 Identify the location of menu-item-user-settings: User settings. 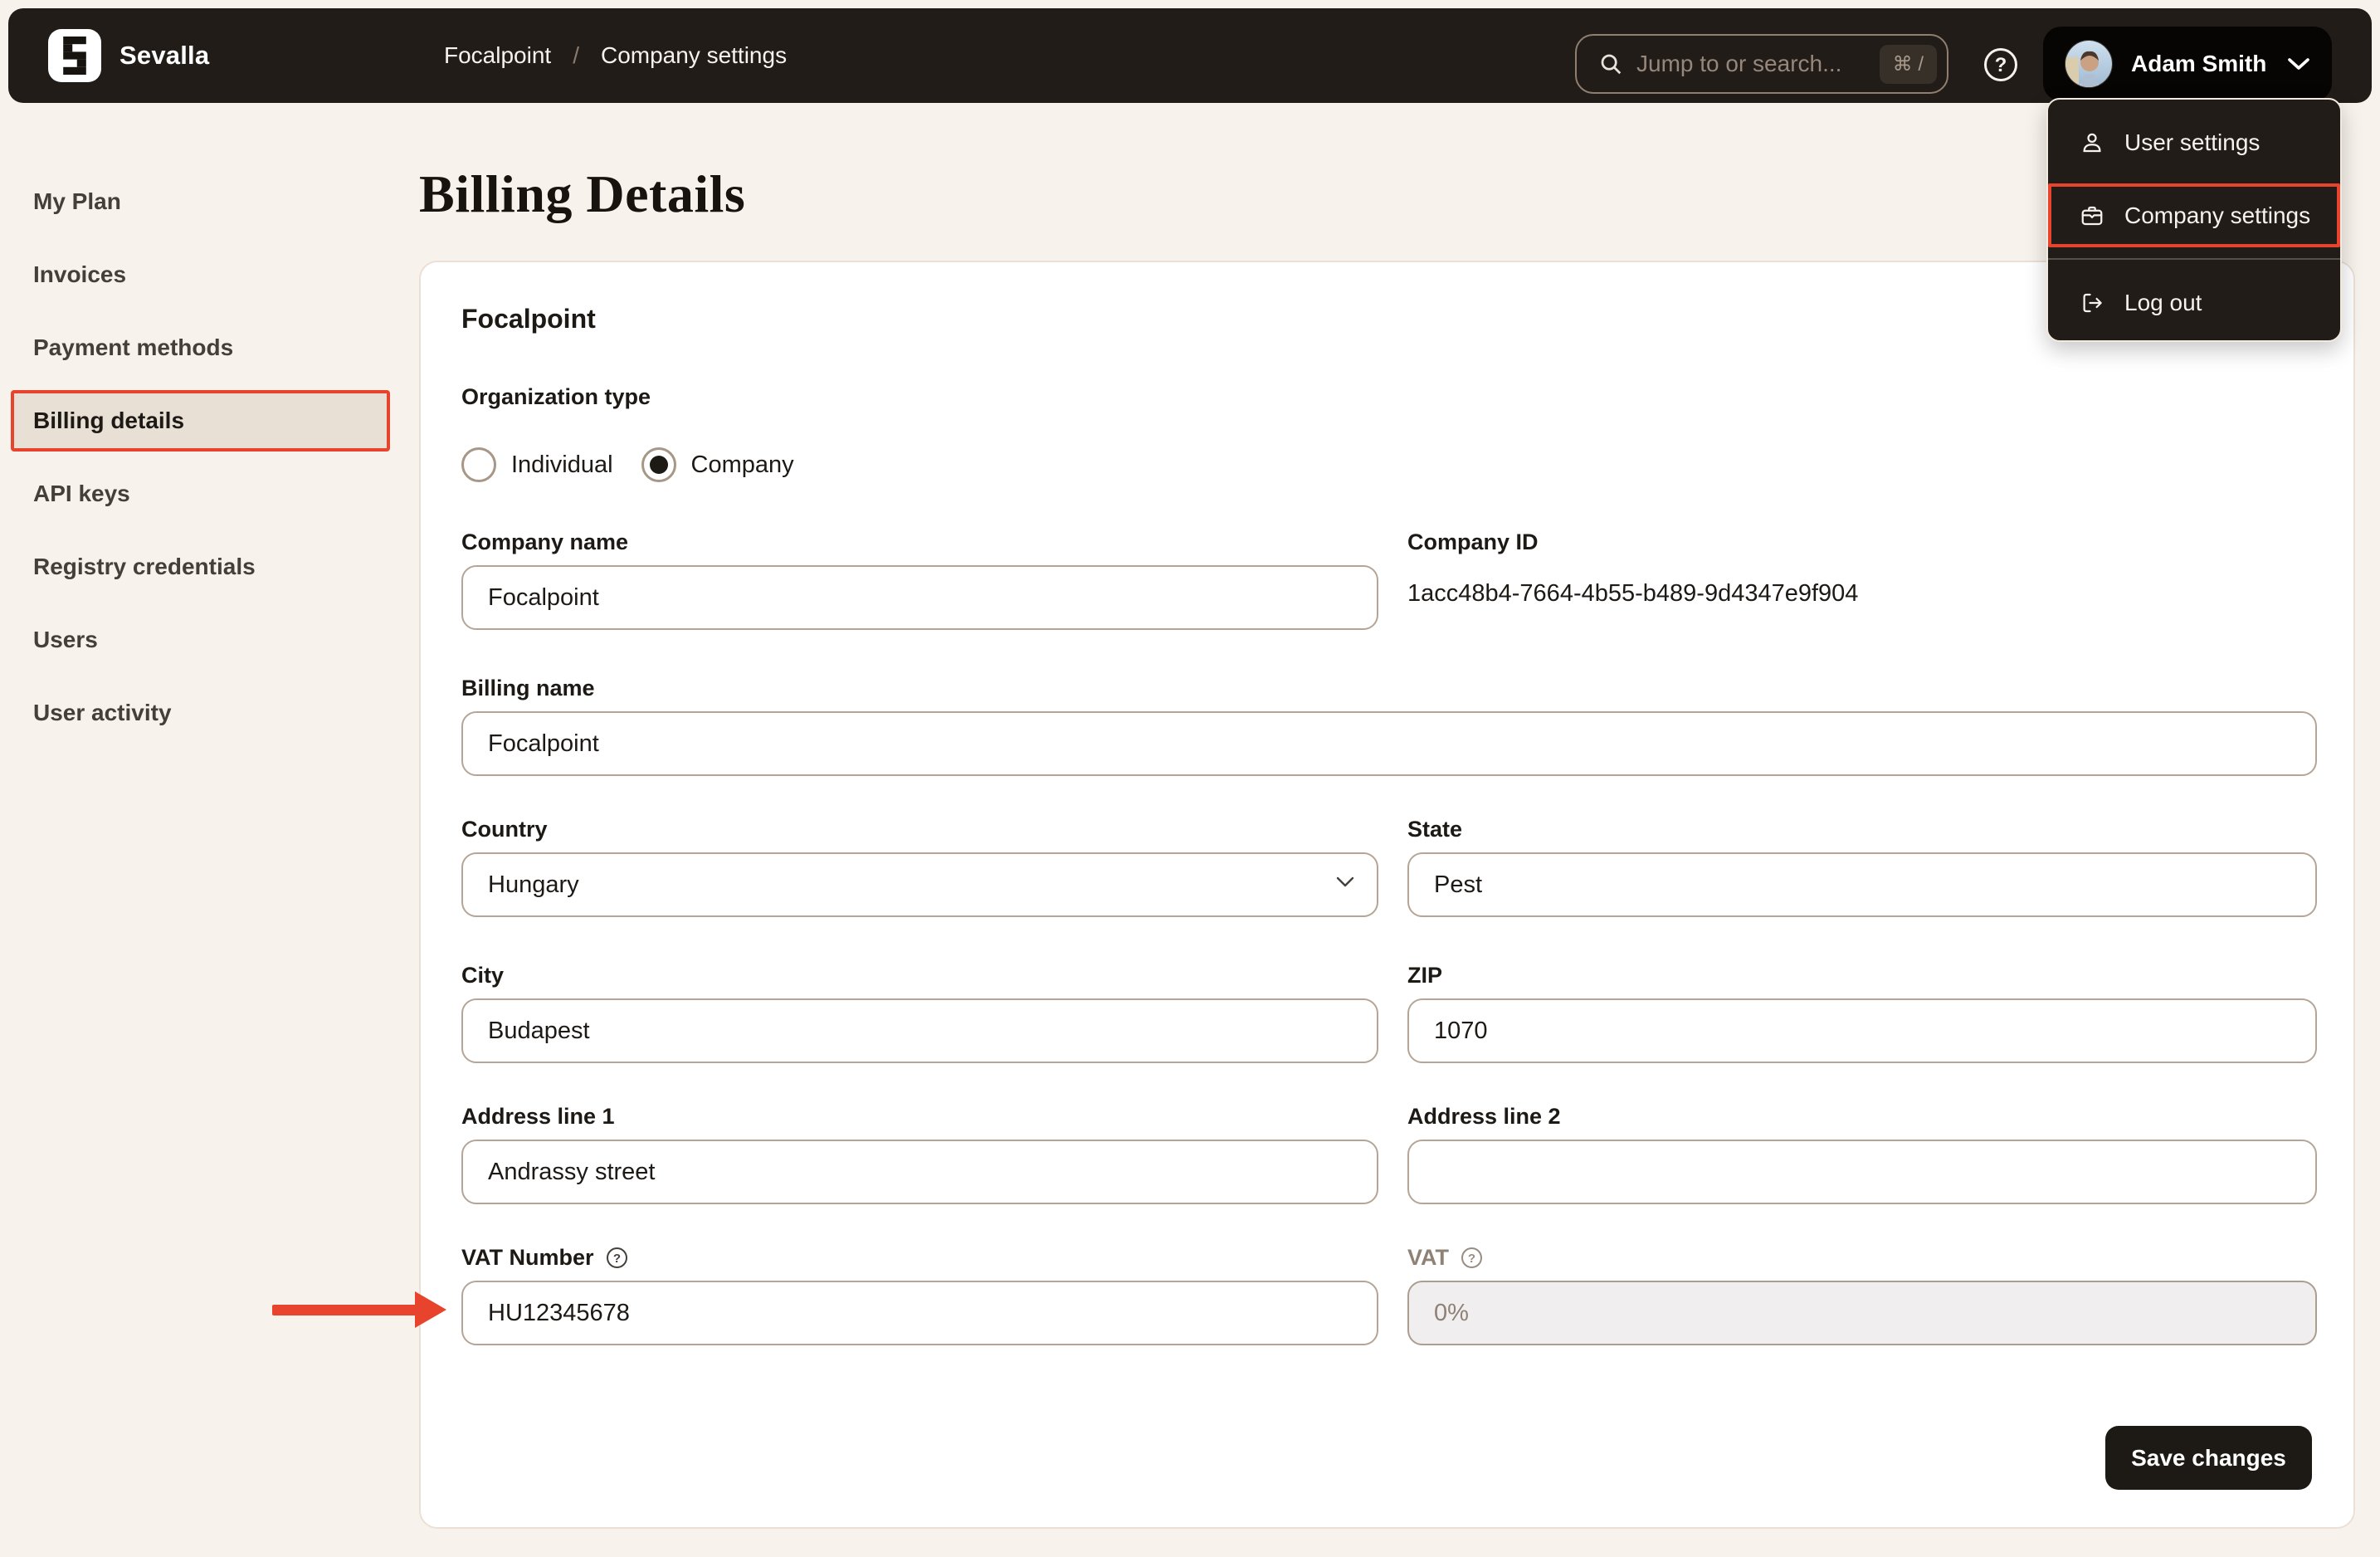
(2194, 143).